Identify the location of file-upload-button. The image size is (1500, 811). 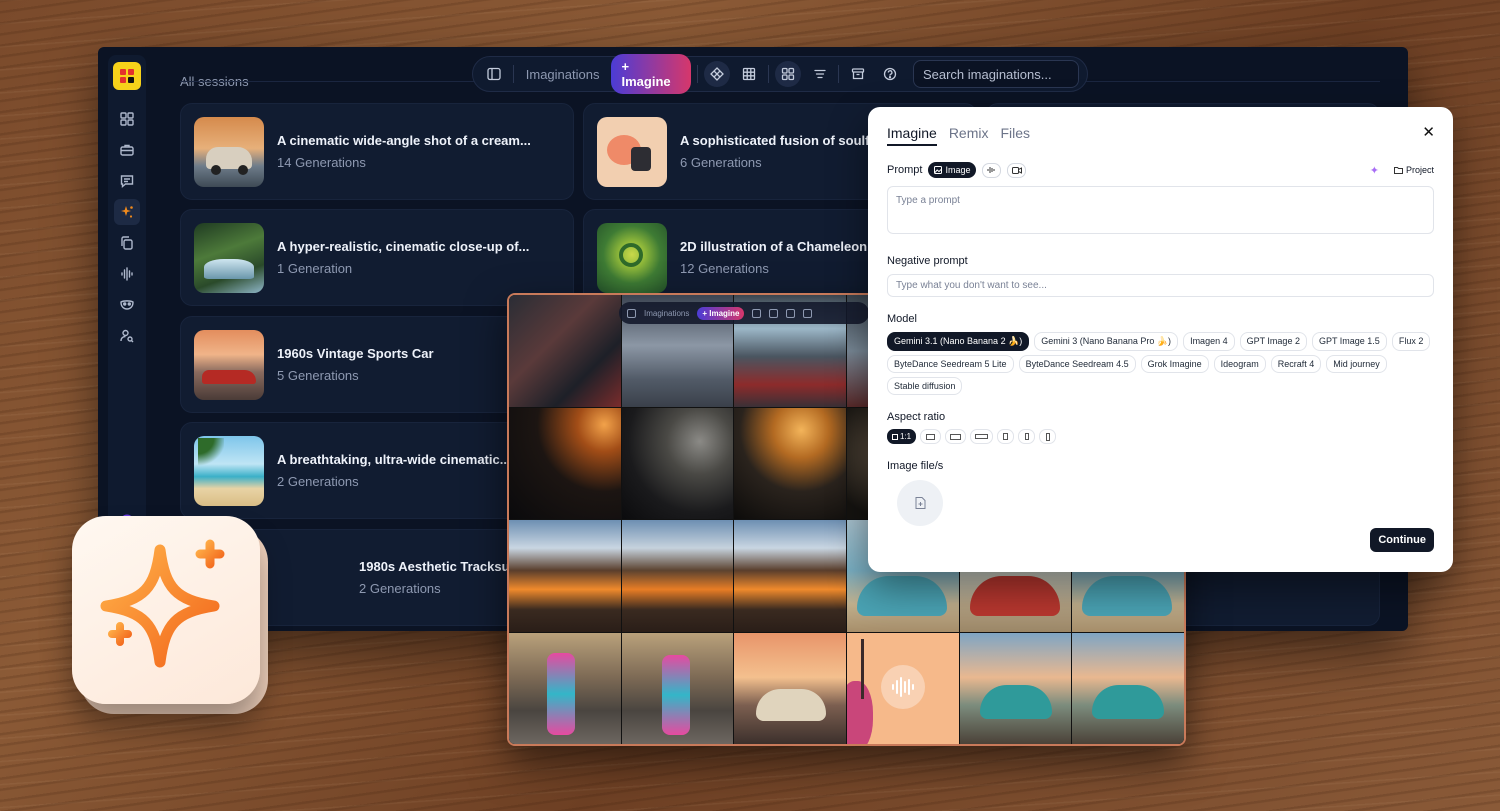
(920, 503).